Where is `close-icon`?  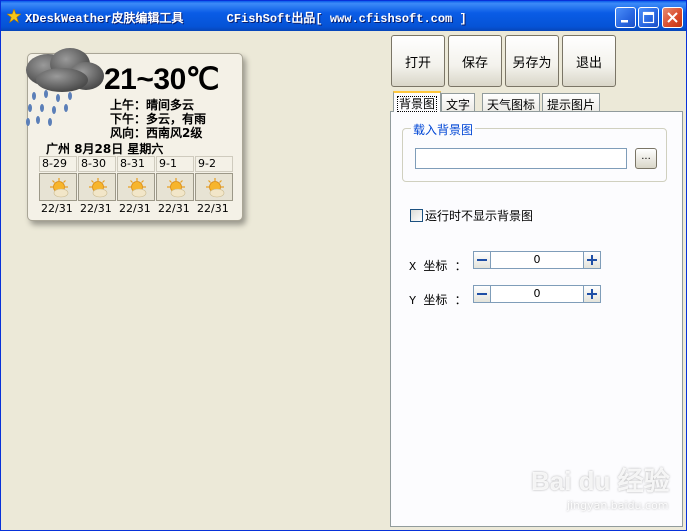 close-icon is located at coordinates (672, 17).